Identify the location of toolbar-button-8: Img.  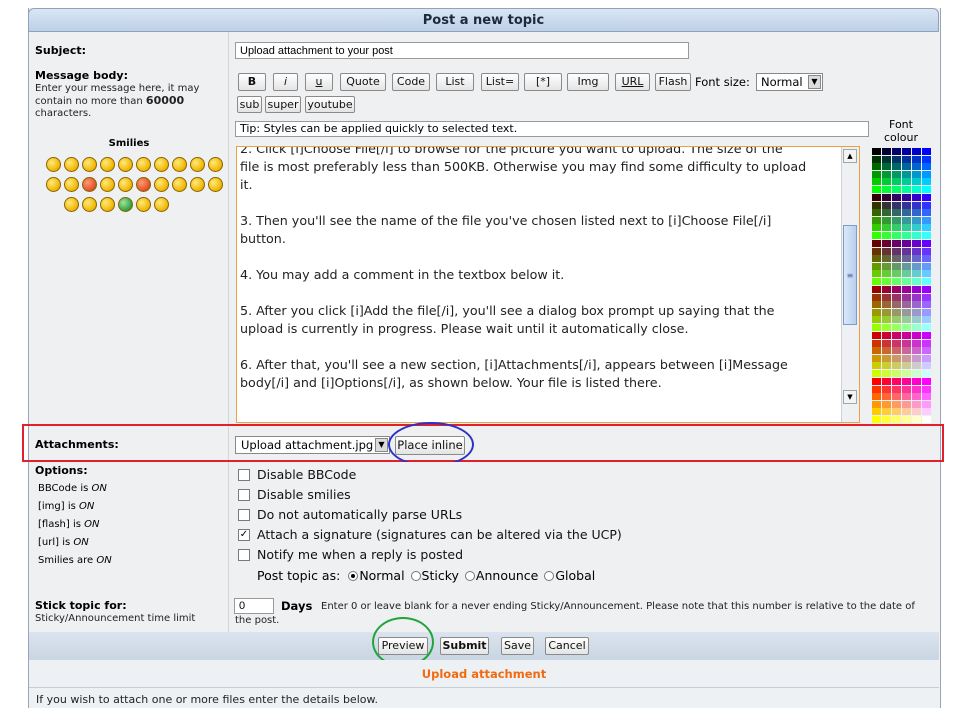
(588, 82).